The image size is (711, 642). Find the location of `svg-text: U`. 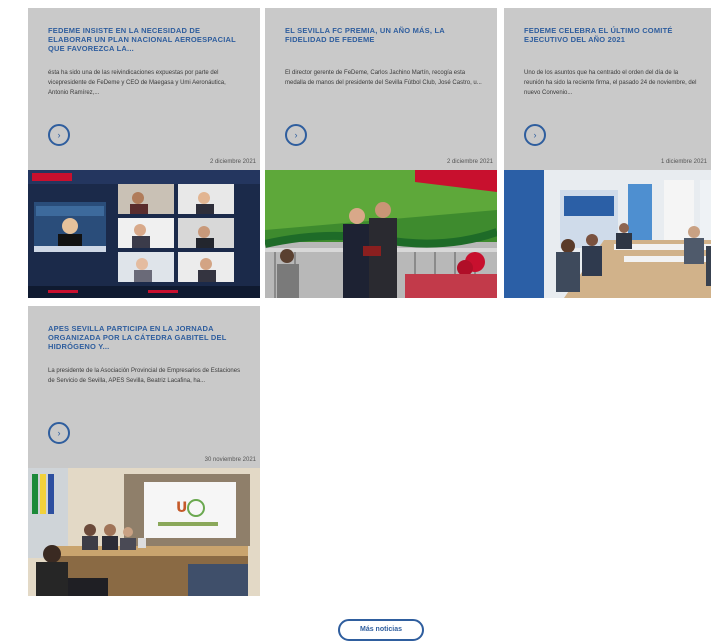

svg-text: U is located at coordinates (181, 508).